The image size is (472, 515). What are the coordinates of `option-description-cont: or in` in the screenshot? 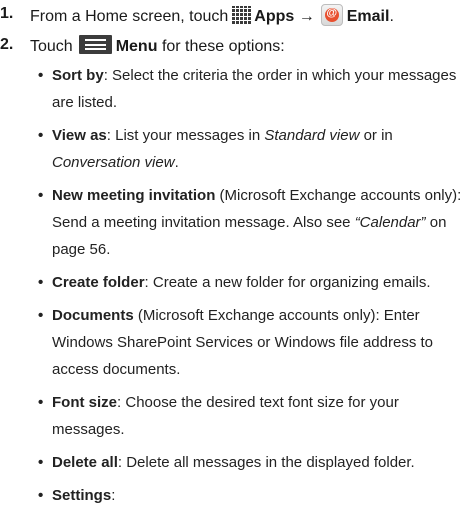 It's located at (376, 135).